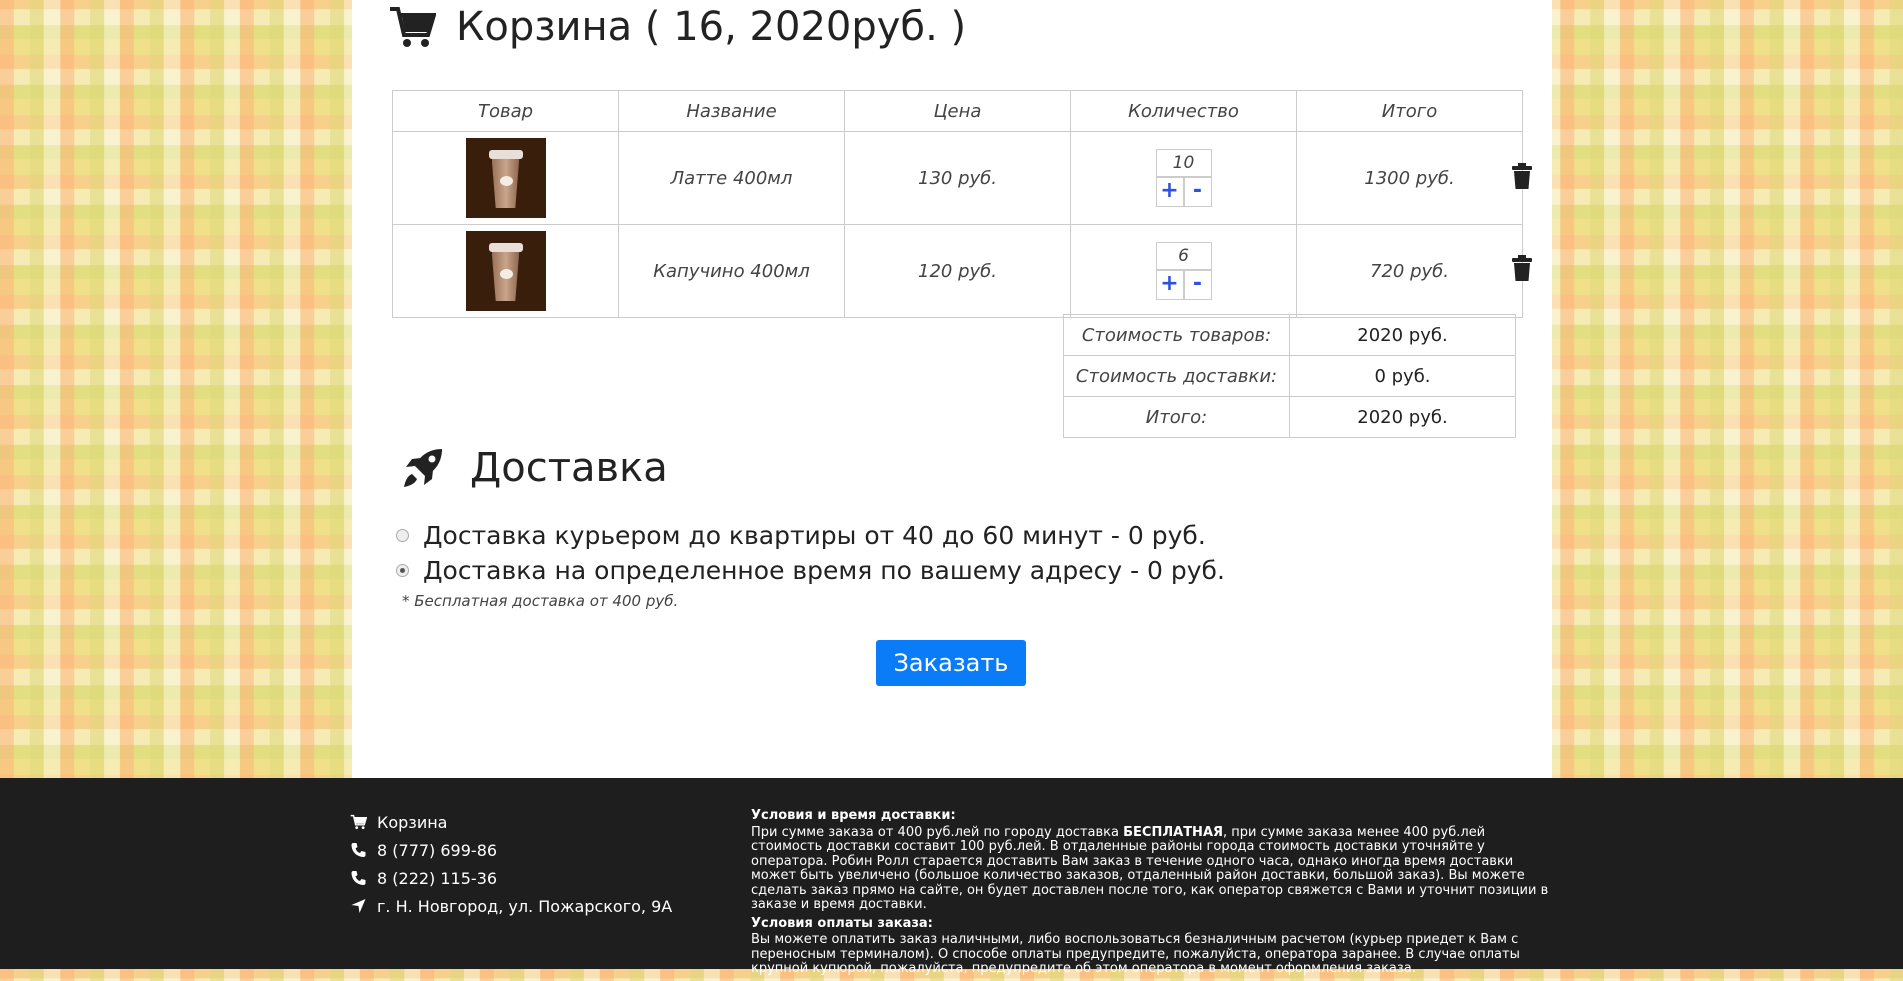 Image resolution: width=1903 pixels, height=981 pixels. What do you see at coordinates (412, 822) in the screenshot?
I see `footer-cart-label: Корзина` at bounding box center [412, 822].